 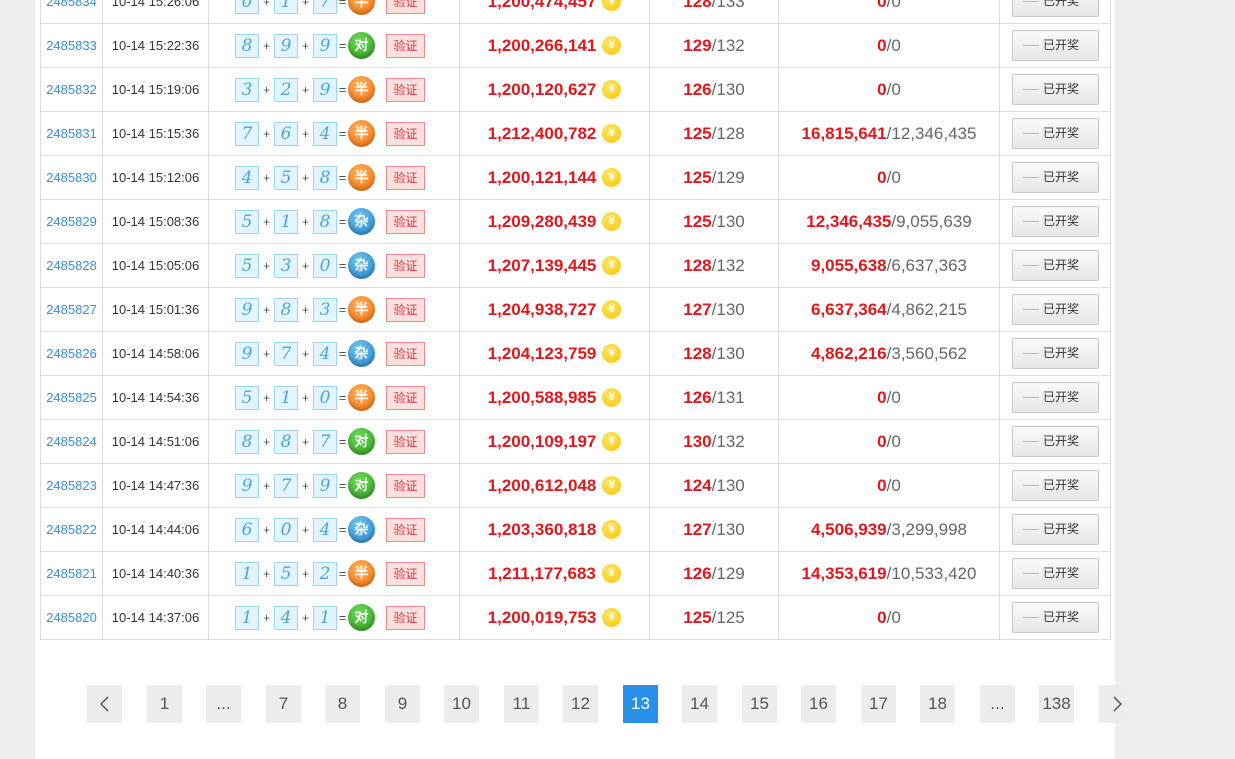 I want to click on page-button: 17, so click(x=878, y=704).